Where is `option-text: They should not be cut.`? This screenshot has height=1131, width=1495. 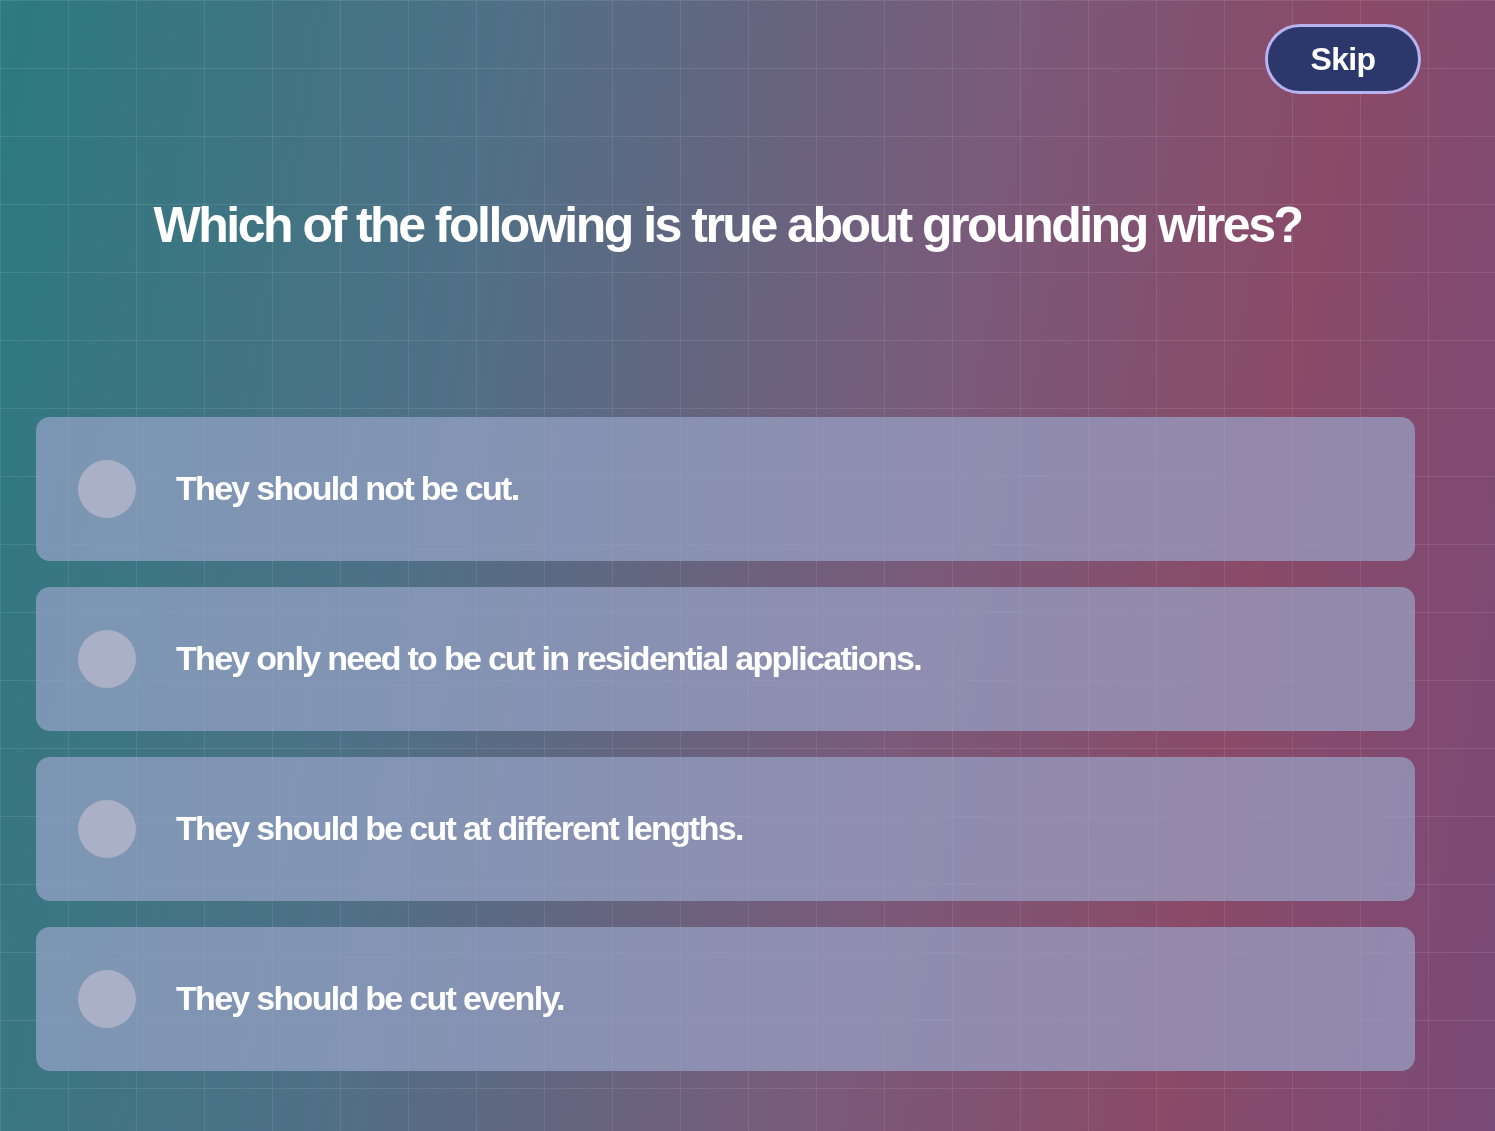
option-text: They should not be cut. is located at coordinates (347, 488).